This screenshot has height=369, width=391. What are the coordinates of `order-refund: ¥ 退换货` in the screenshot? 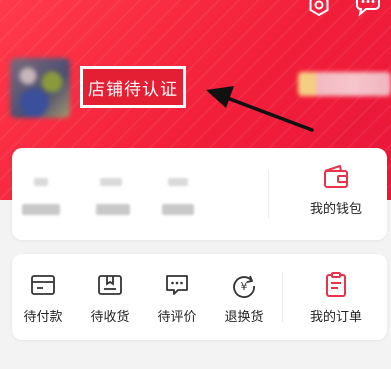 It's located at (244, 298).